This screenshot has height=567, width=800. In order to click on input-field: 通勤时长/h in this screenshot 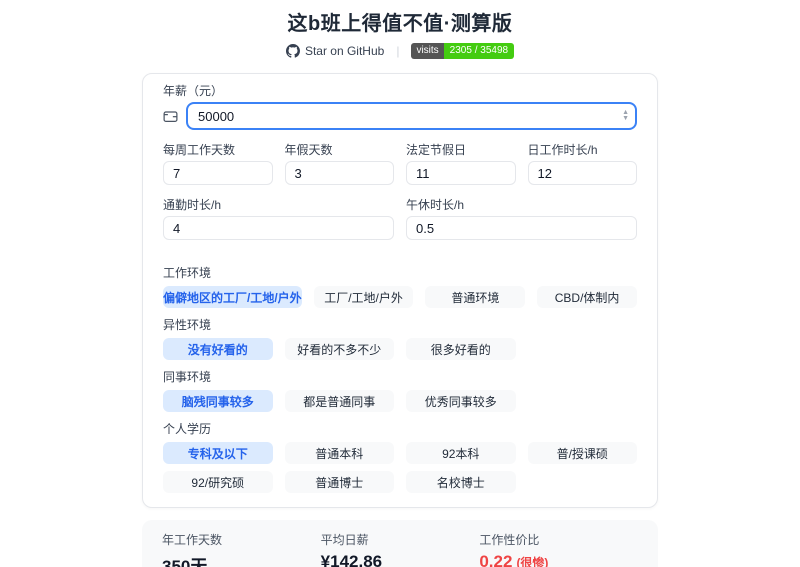, I will do `click(278, 219)`.